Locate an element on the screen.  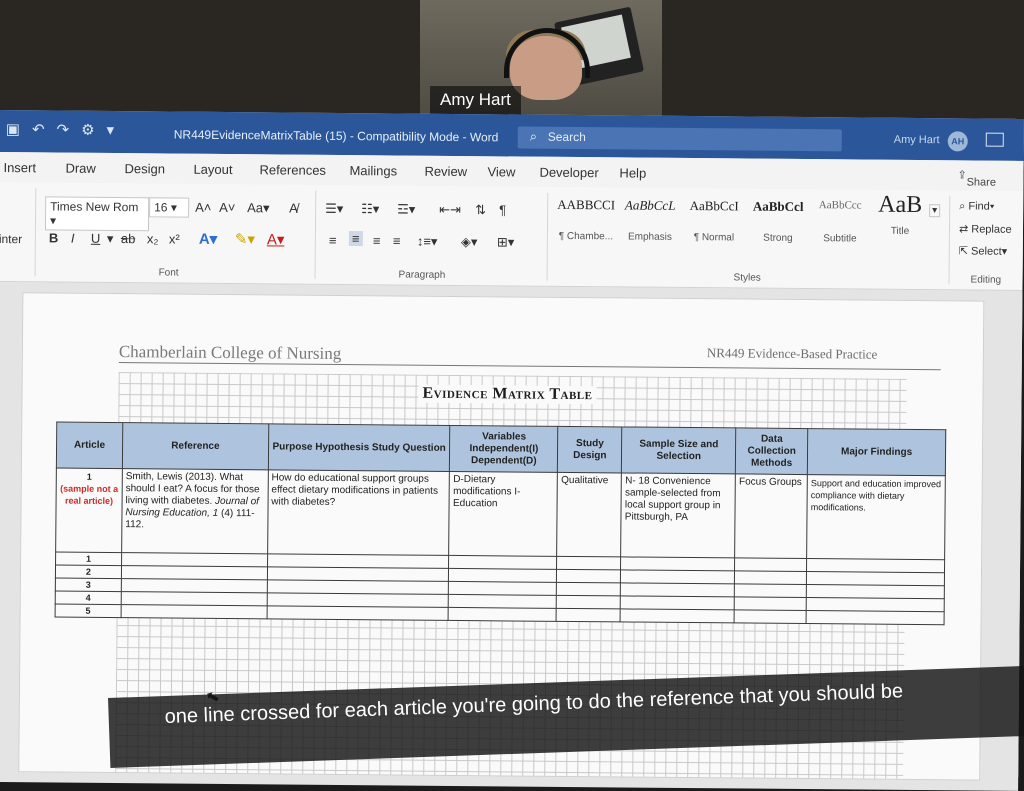
ribbon-display-options-icon is located at coordinates (994, 139).